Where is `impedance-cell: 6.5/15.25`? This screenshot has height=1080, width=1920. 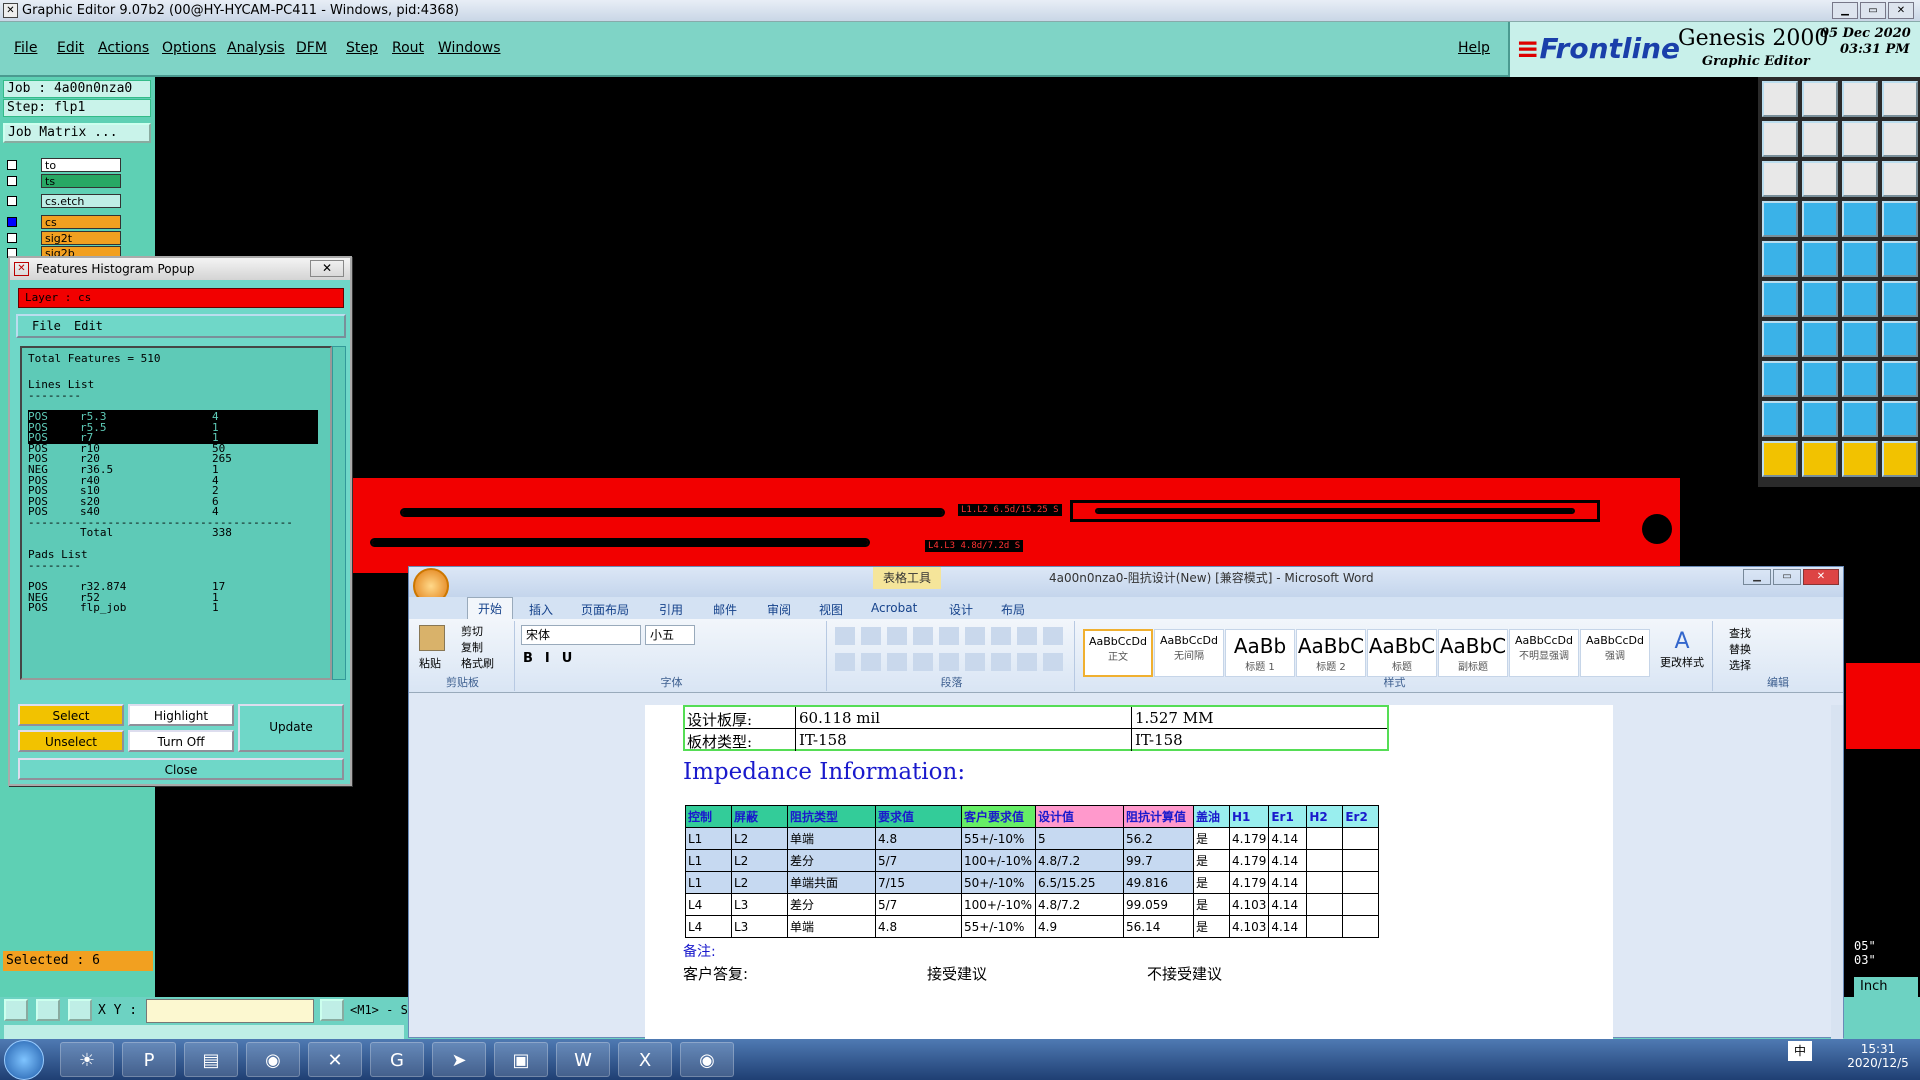 impedance-cell: 6.5/15.25 is located at coordinates (1079, 882).